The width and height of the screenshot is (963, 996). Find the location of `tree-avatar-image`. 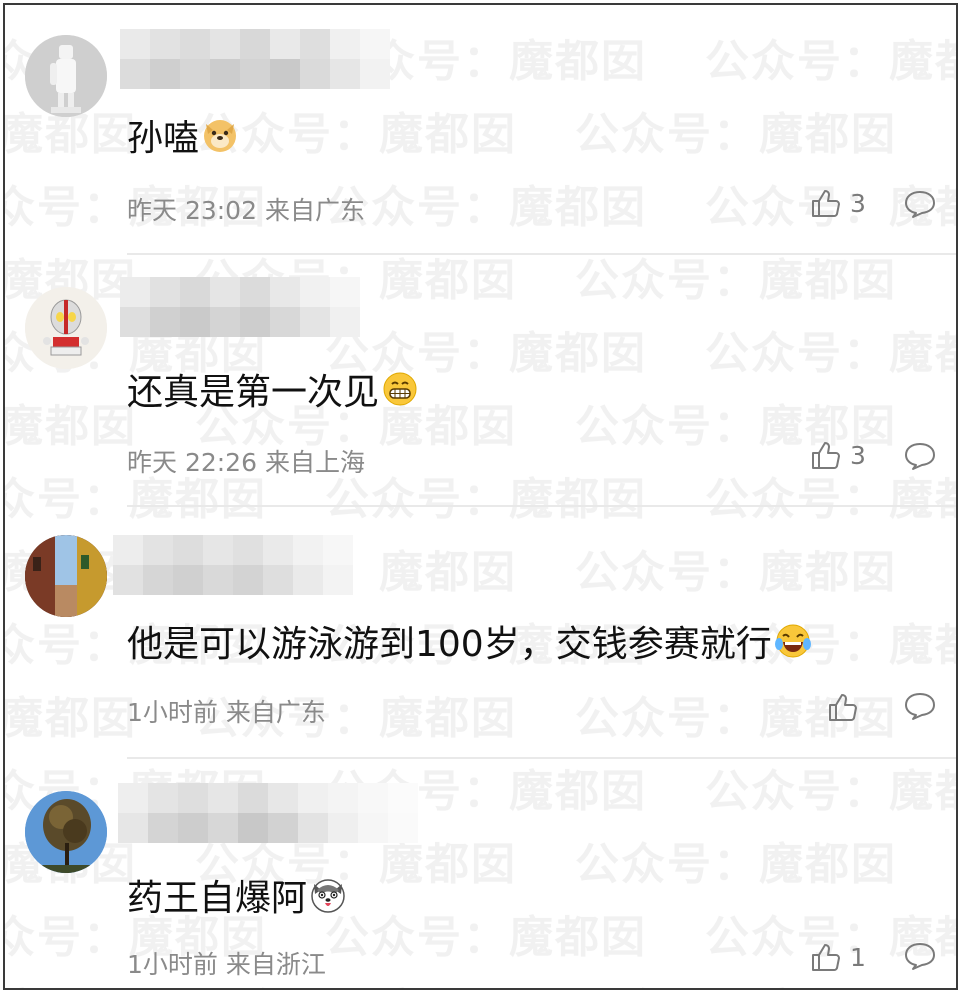

tree-avatar-image is located at coordinates (66, 832).